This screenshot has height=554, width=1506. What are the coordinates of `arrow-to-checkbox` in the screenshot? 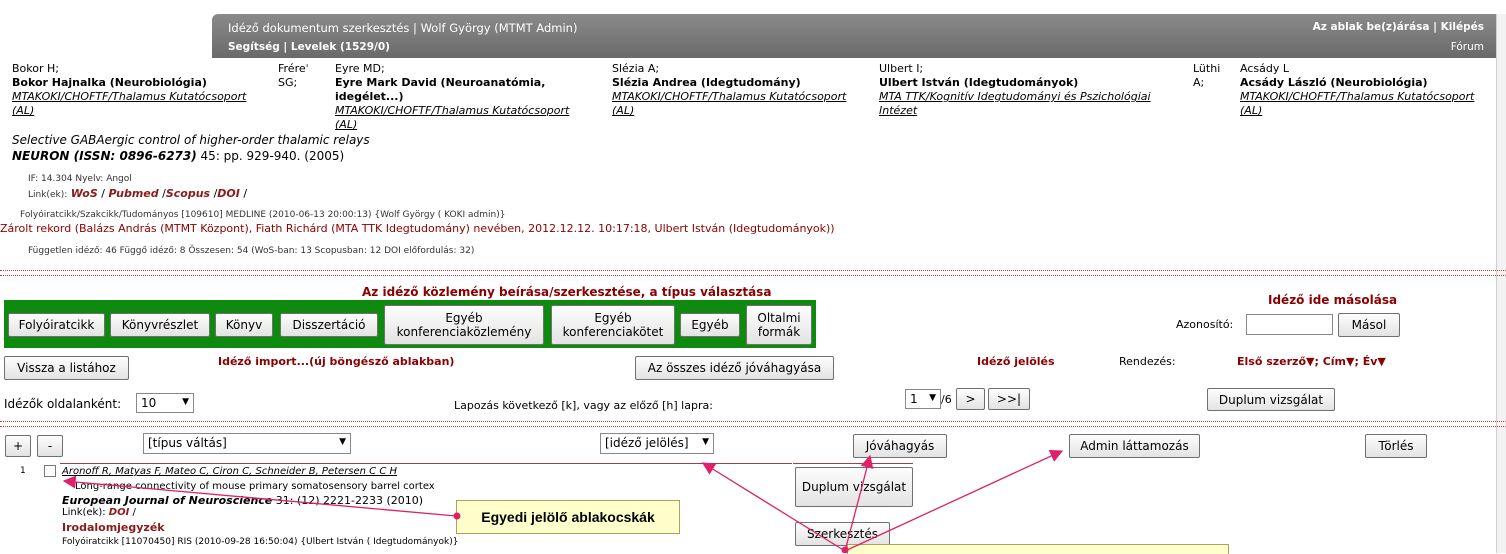 It's located at (259, 496).